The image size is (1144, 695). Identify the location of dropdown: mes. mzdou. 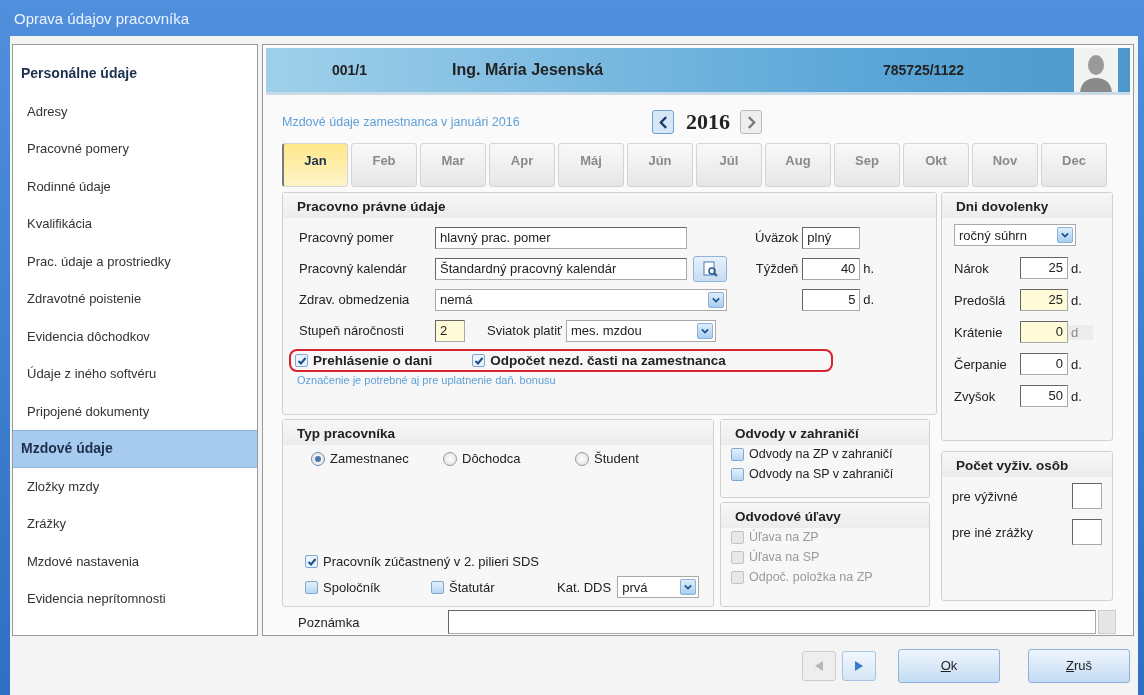
(640, 330).